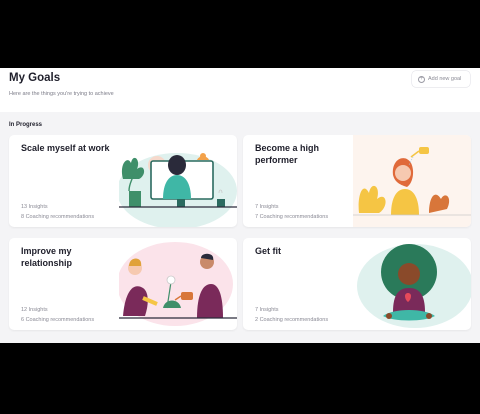  Describe the element at coordinates (292, 320) in the screenshot. I see `goal-coaching-count: 2 Coaching recommendations` at that location.